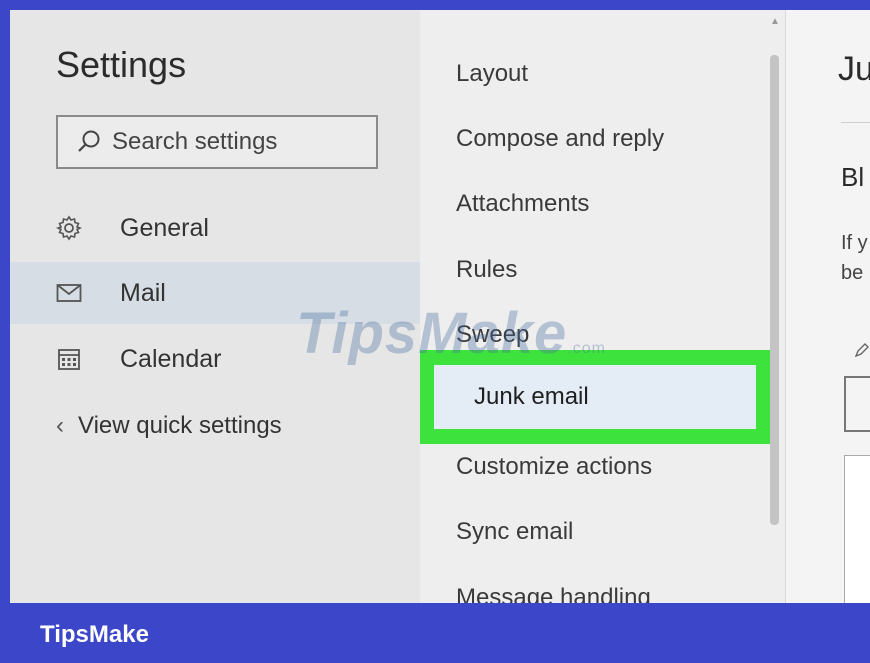 This screenshot has height=663, width=870. Describe the element at coordinates (69, 359) in the screenshot. I see `calendar-icon` at that location.